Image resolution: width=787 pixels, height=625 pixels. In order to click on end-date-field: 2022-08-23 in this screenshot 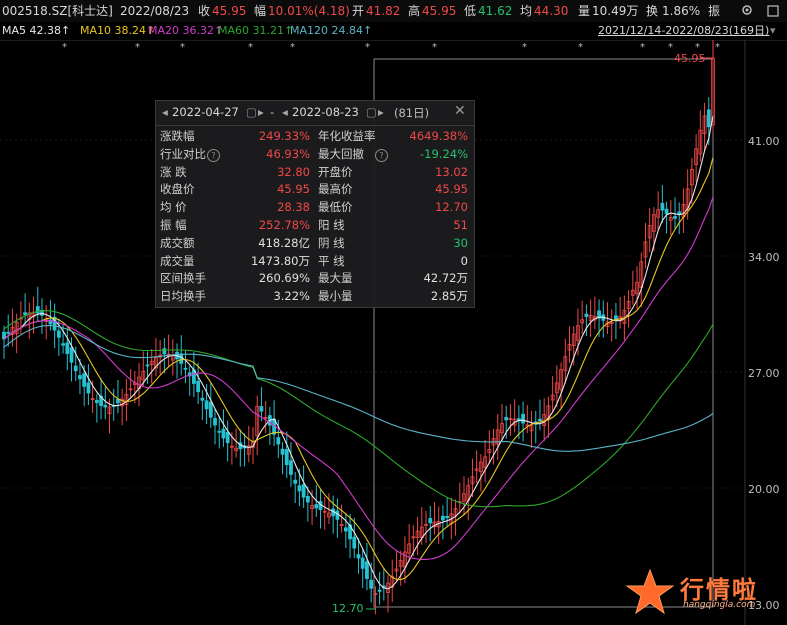, I will do `click(325, 112)`.